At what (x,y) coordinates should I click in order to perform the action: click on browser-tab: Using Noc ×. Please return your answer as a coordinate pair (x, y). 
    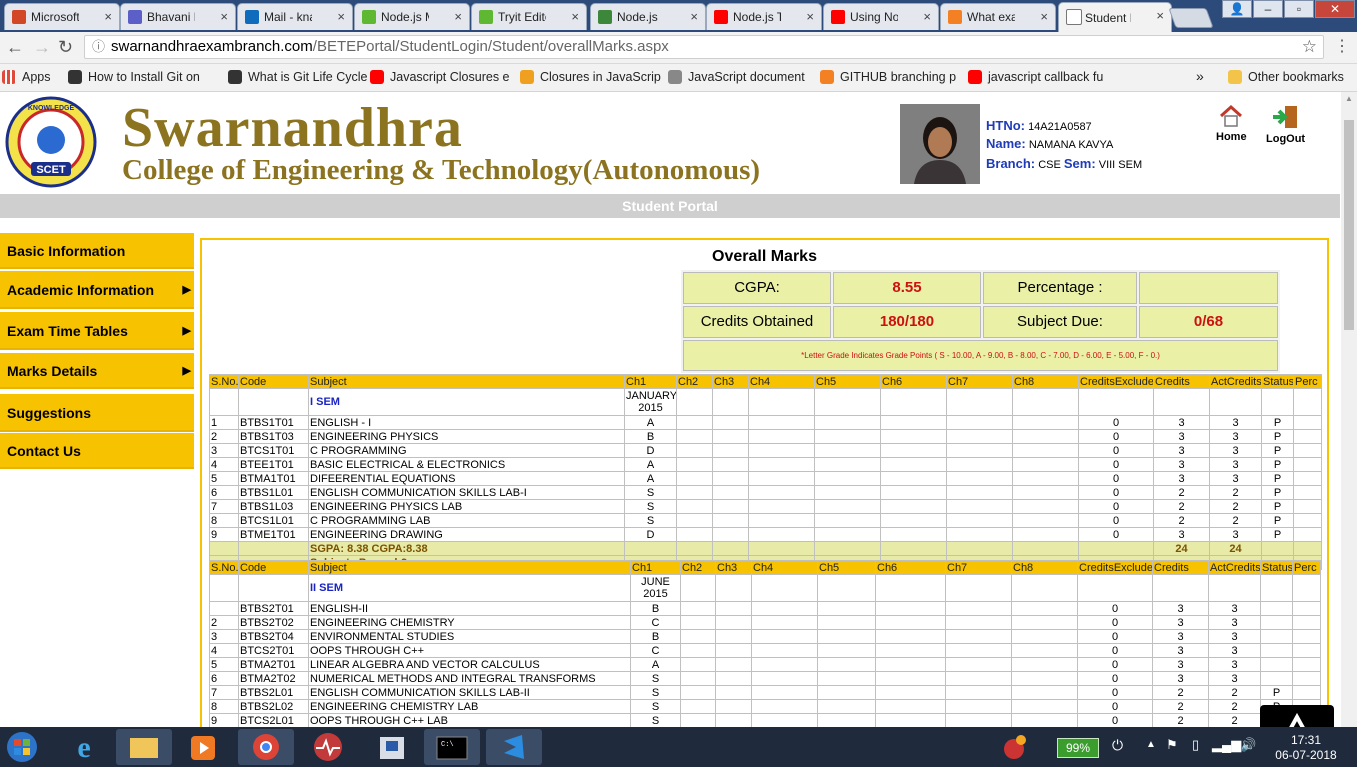
    Looking at the image, I should click on (881, 16).